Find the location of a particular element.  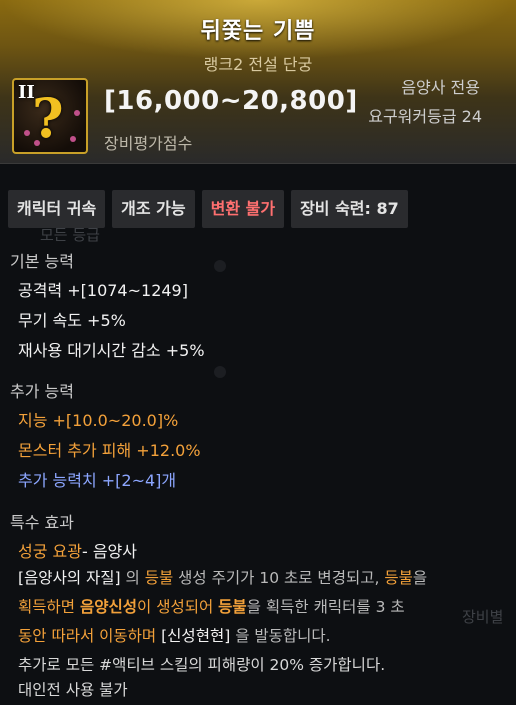

stat-weapon-speed: 무기 속도 +5% is located at coordinates (72, 320).